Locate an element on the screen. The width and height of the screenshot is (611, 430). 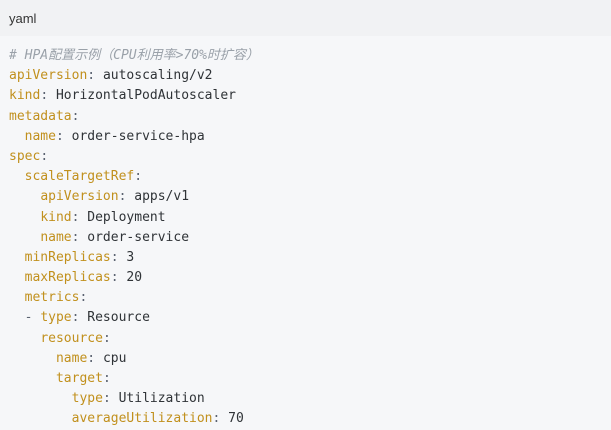
yaml-value: apps/v1 is located at coordinates (162, 197).